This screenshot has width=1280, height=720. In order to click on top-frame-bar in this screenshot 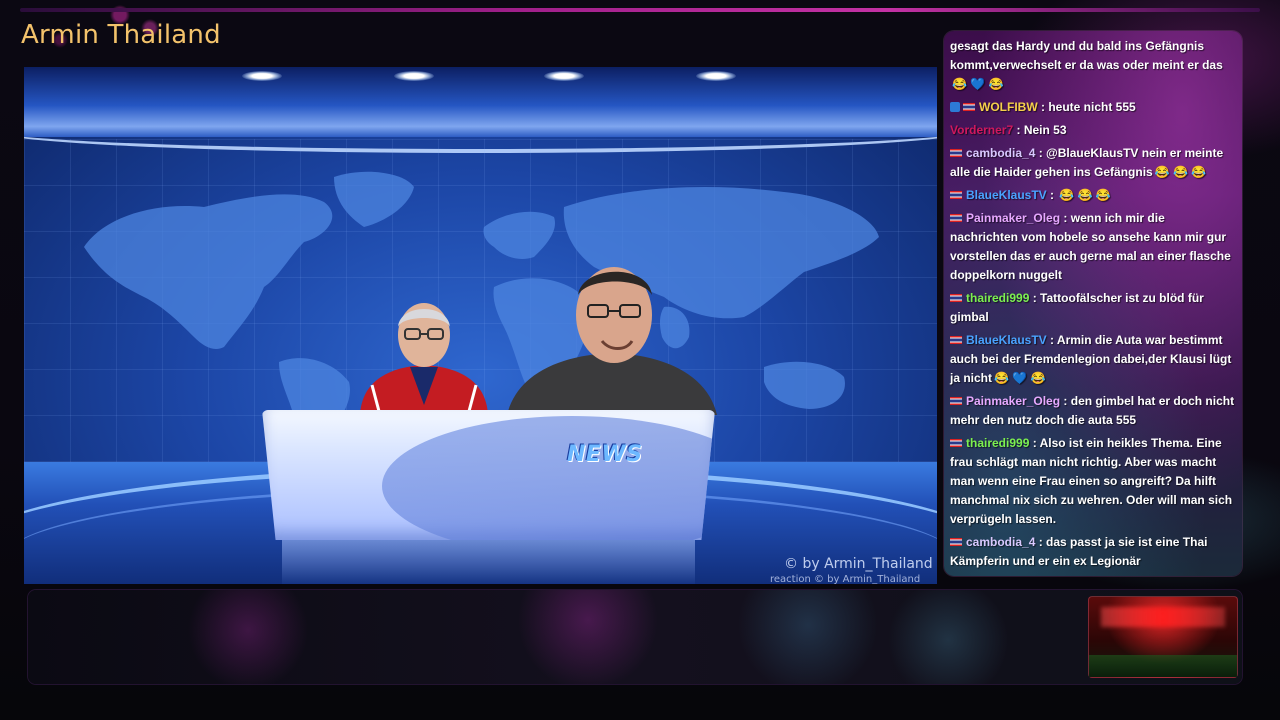, I will do `click(640, 10)`.